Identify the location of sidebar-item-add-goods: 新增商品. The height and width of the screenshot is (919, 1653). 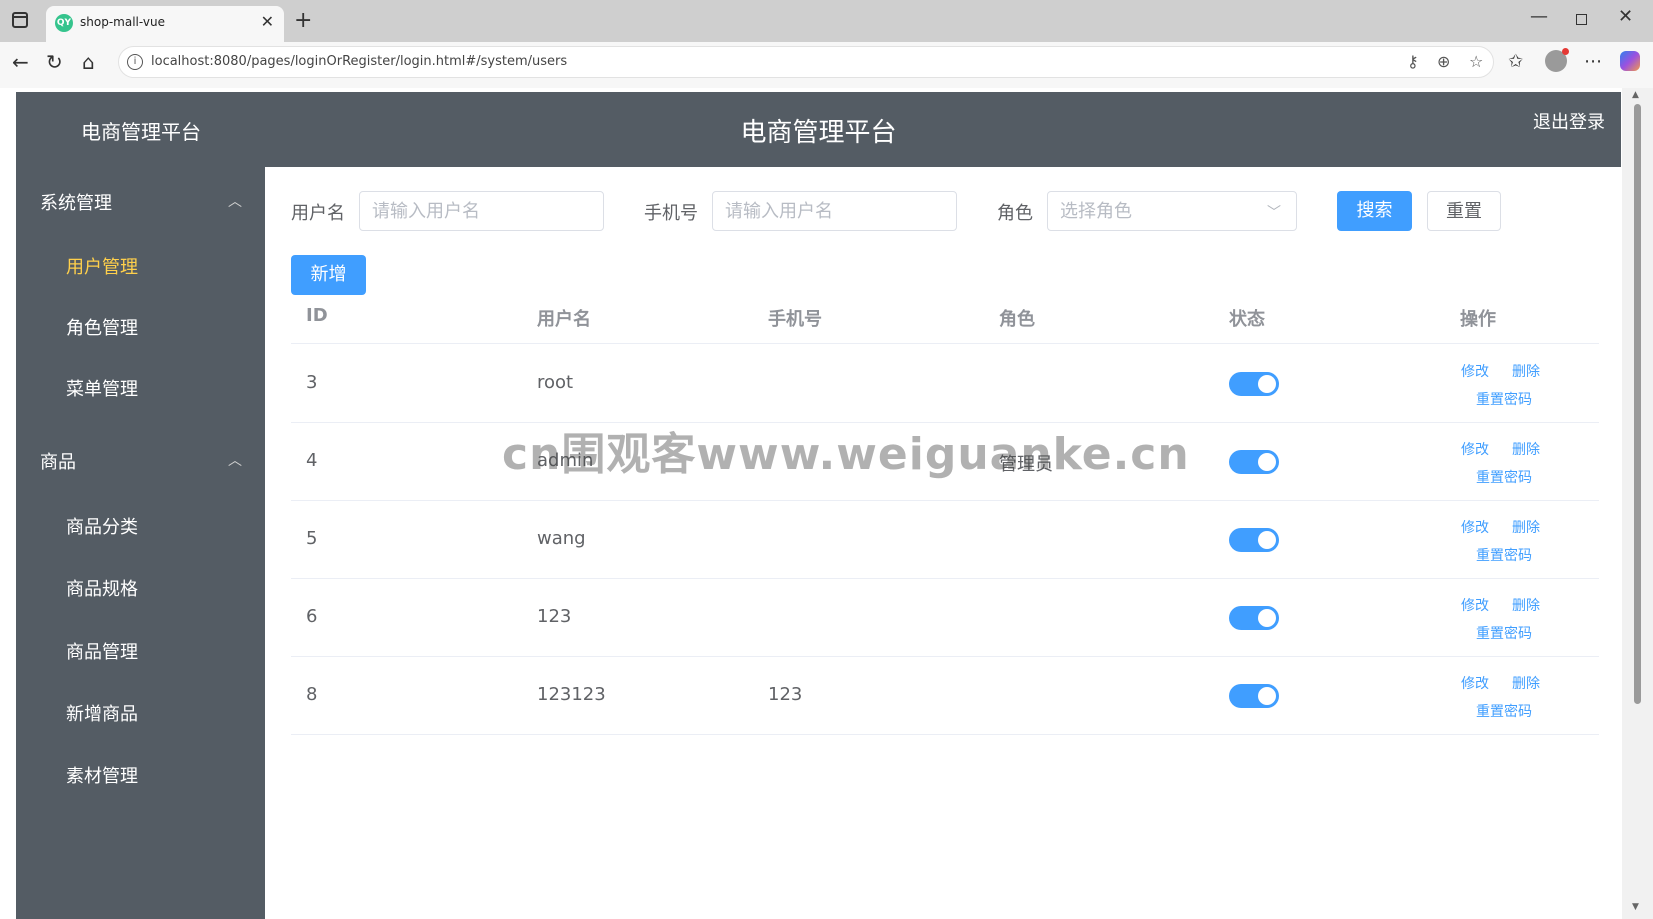
(102, 713).